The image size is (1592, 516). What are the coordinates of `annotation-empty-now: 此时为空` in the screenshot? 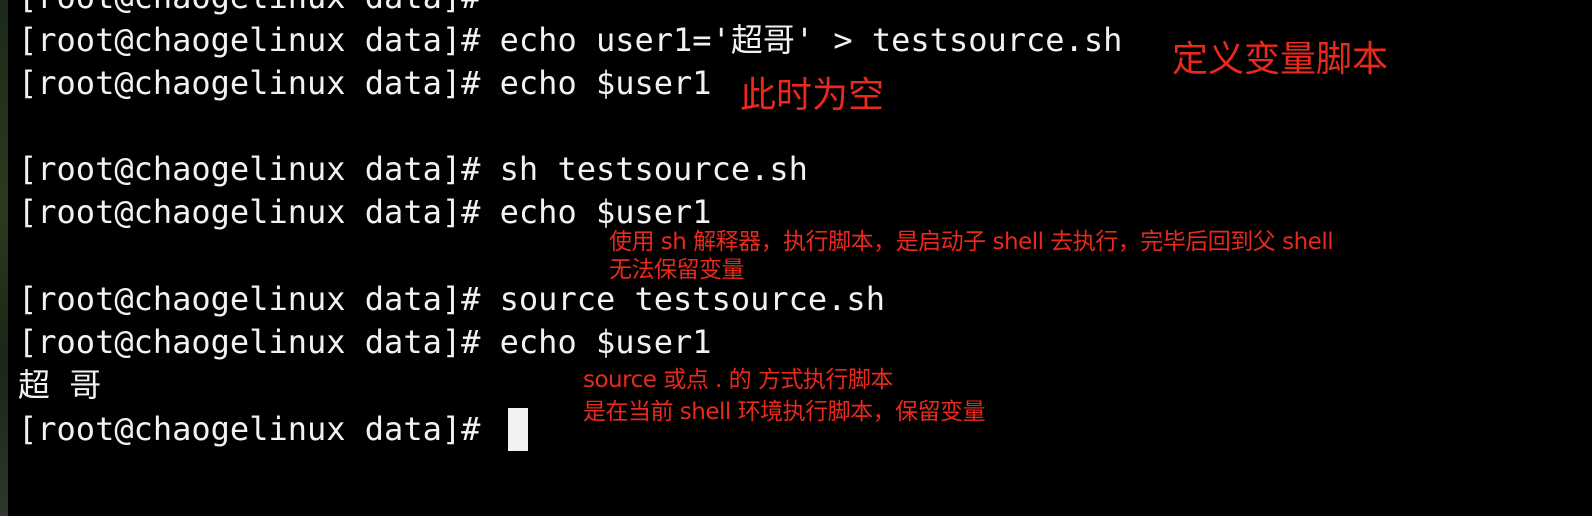 It's located at (812, 95).